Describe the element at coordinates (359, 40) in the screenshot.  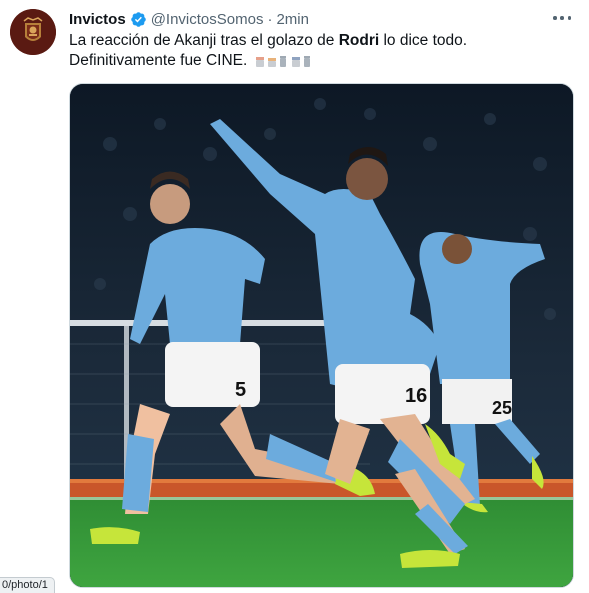
I see `tweet-text-bold: Rodri` at that location.